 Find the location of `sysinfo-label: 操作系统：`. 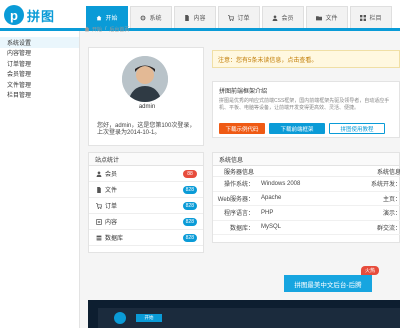

sysinfo-label: 操作系统： is located at coordinates (238, 185).